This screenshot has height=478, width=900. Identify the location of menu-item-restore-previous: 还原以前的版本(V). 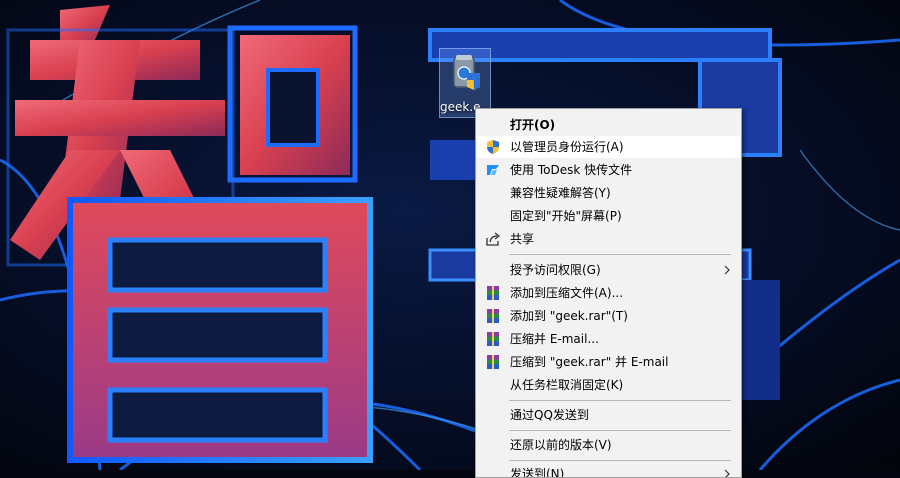
(608, 445).